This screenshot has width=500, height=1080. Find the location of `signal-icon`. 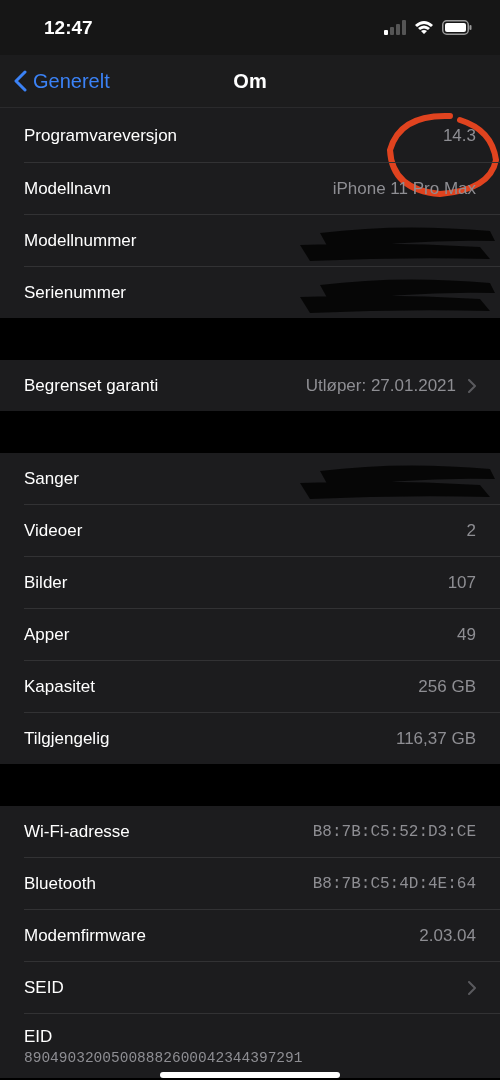

signal-icon is located at coordinates (395, 27).